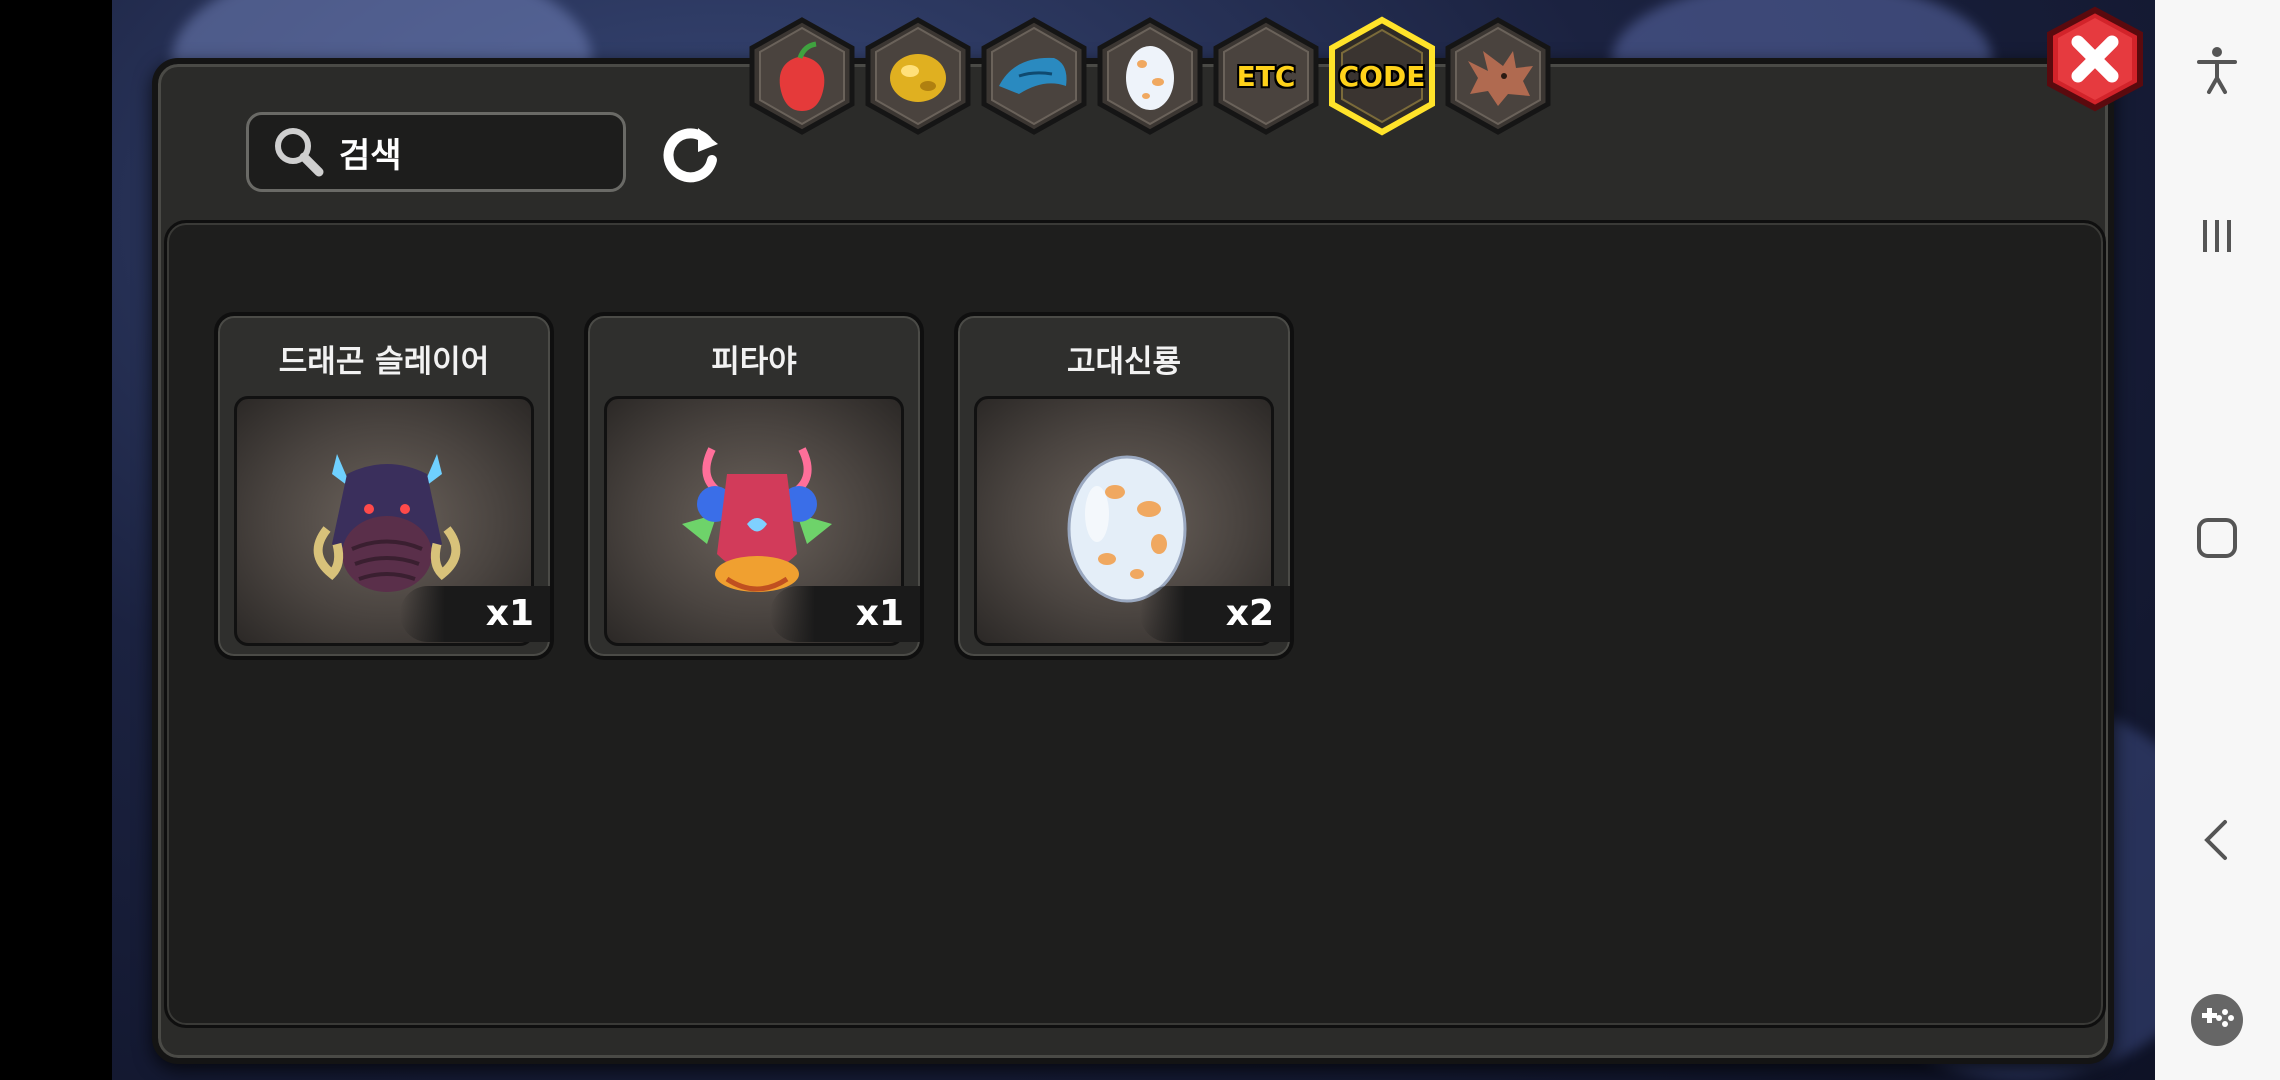 The height and width of the screenshot is (1080, 2280). I want to click on tab-fruit, so click(802, 76).